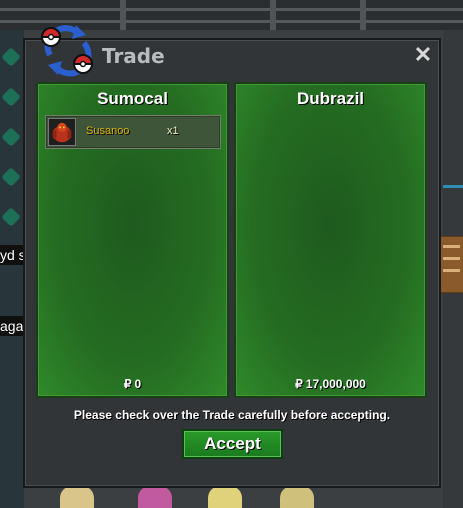  Describe the element at coordinates (138, 384) in the screenshot. I see `money-amount: 0` at that location.